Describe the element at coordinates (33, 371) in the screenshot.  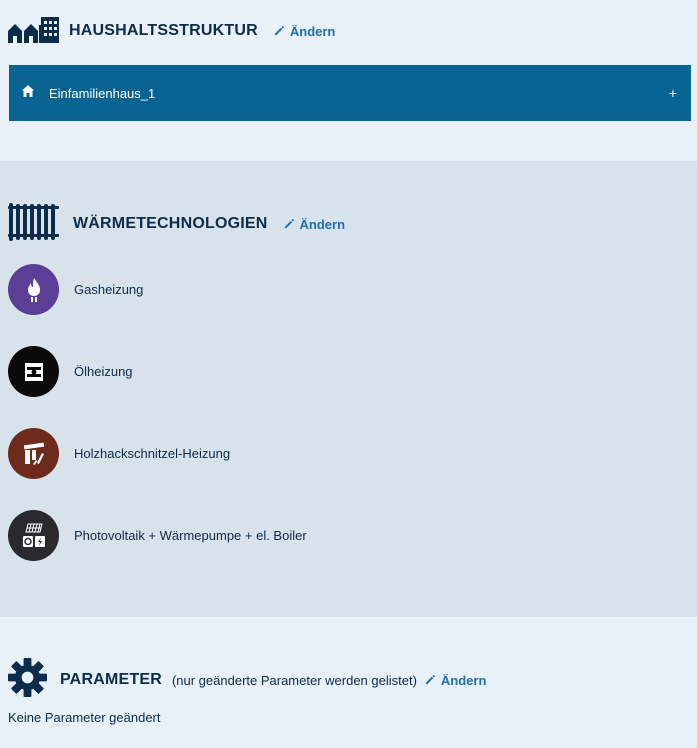
I see `oil-tank-icon` at that location.